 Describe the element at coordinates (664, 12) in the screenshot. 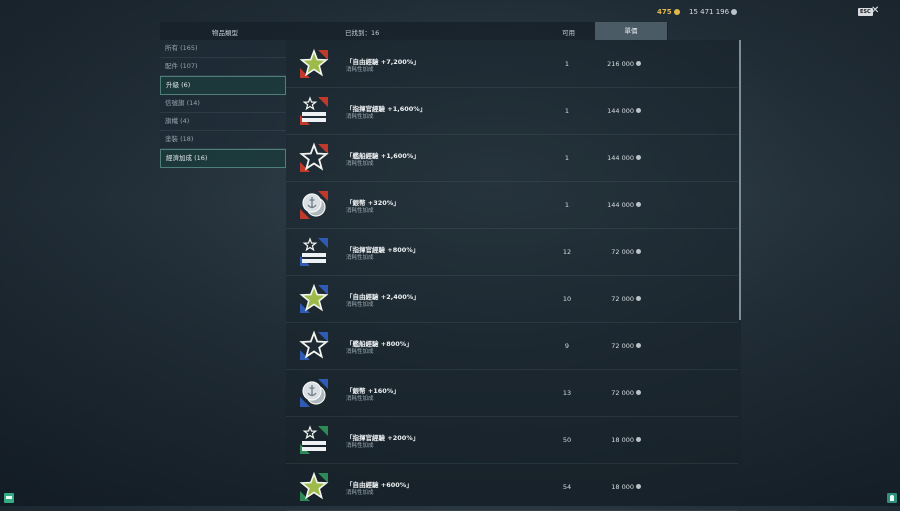

I see `gold-amount: 475` at that location.